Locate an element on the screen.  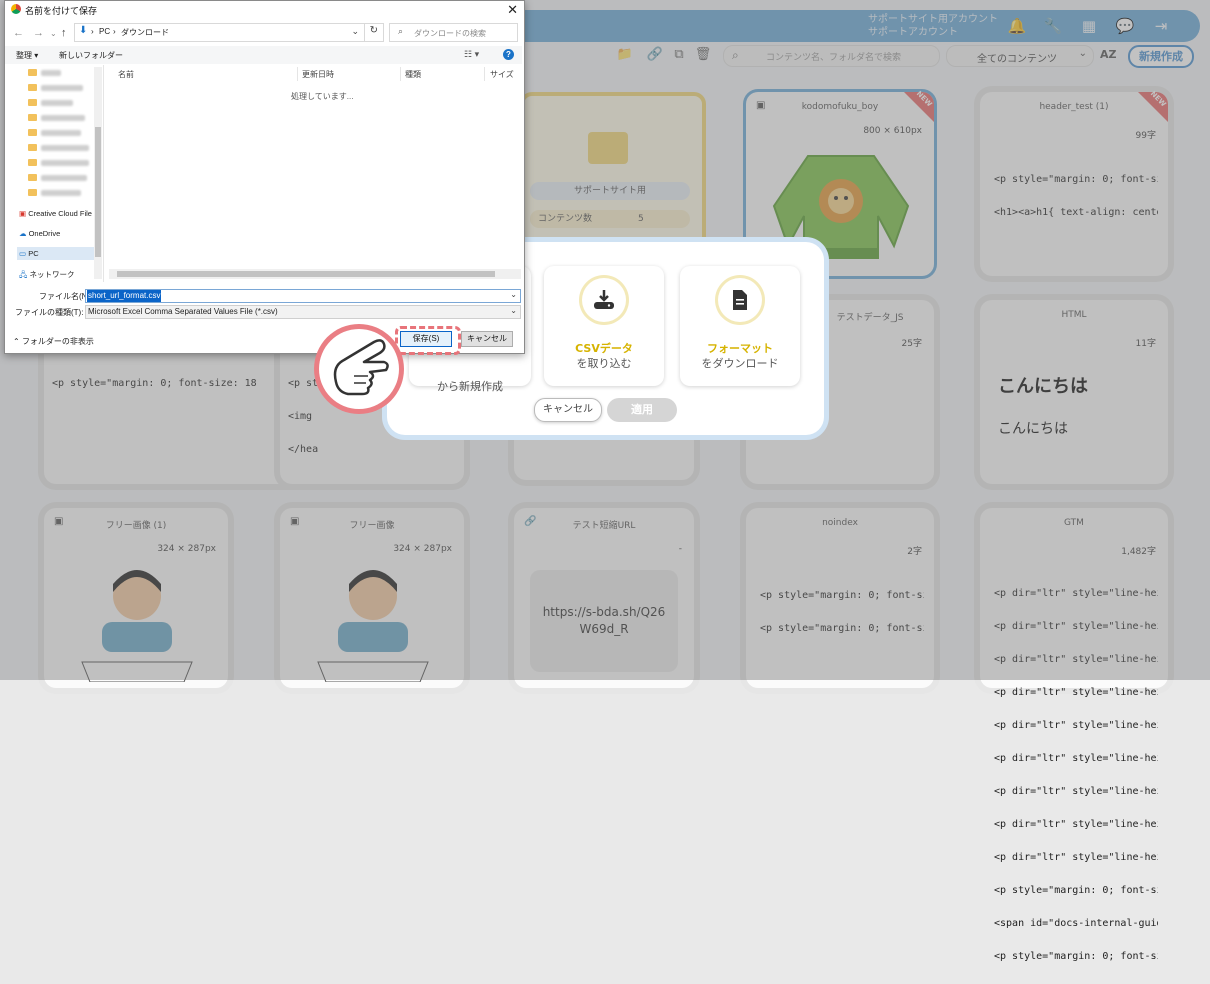
file-list-scrollbar is located at coordinates (315, 274).